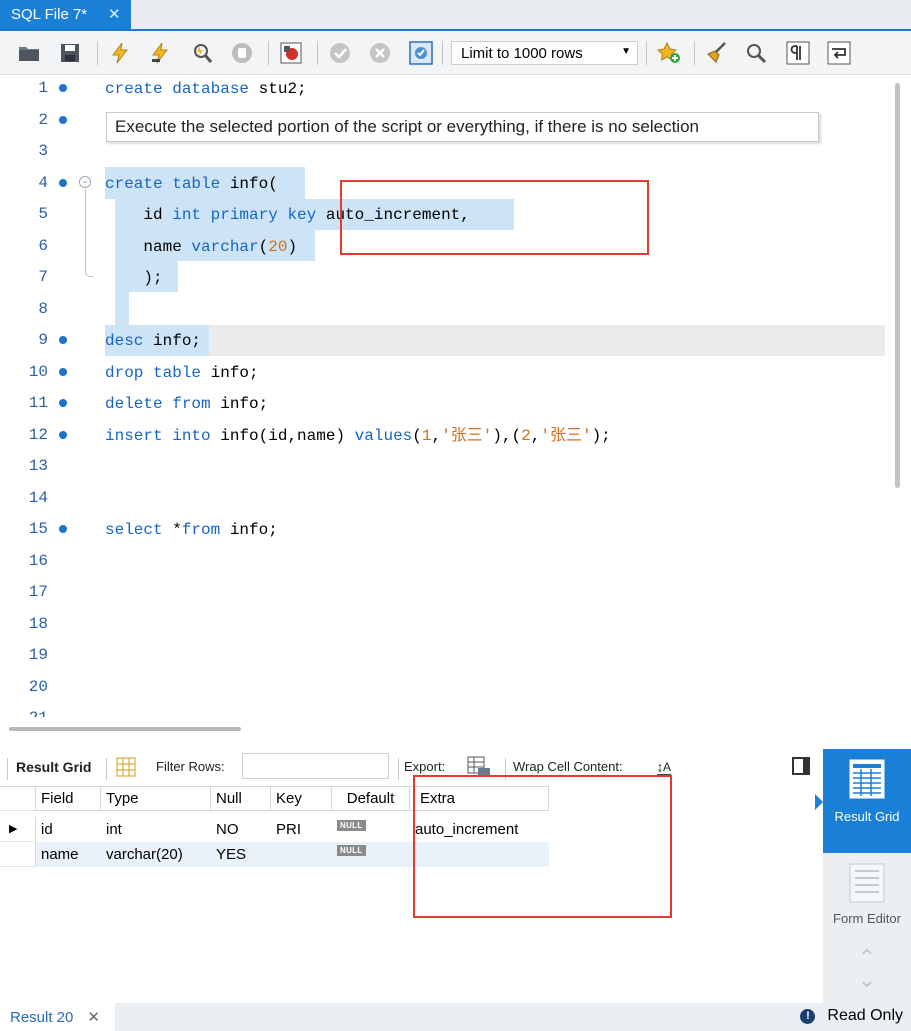 The height and width of the screenshot is (1031, 911). What do you see at coordinates (241, 829) in the screenshot?
I see `cell-null: NO` at bounding box center [241, 829].